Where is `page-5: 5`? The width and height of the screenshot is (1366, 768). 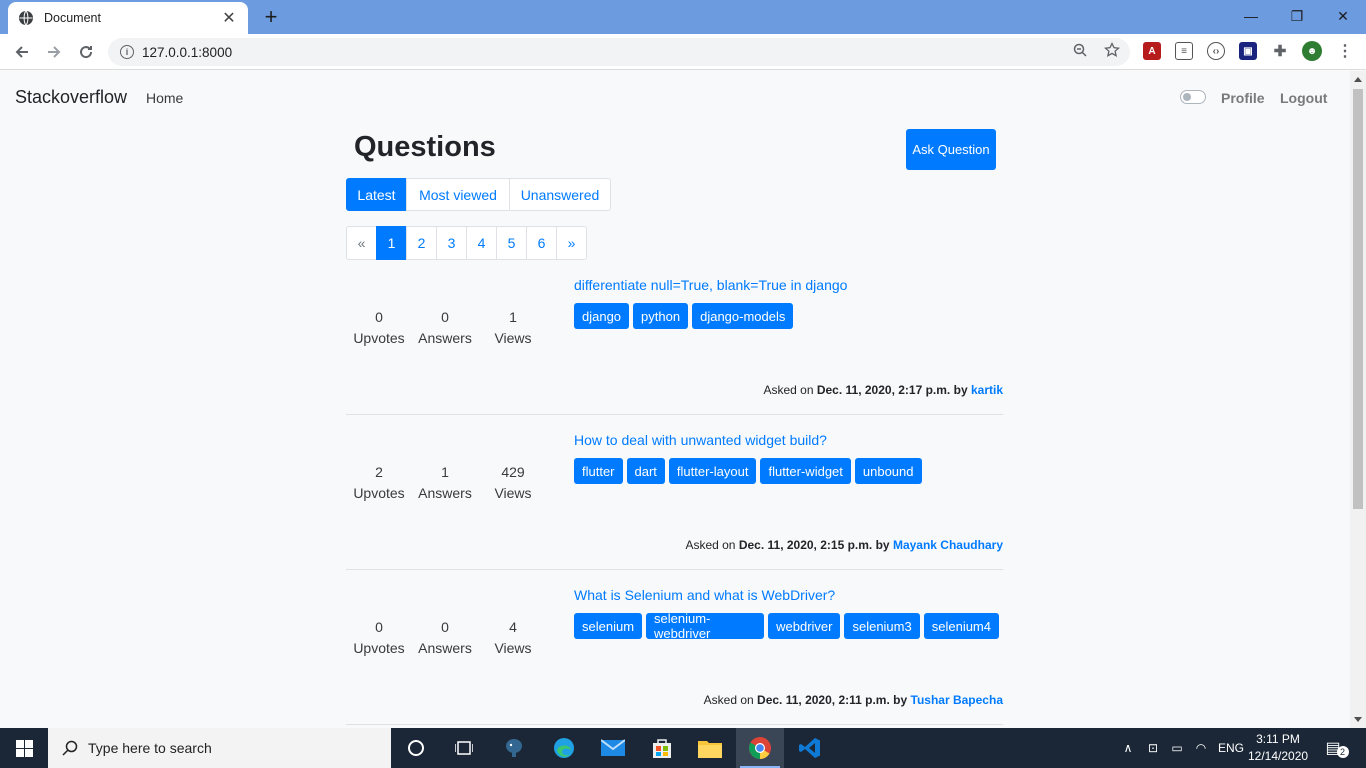
page-5: 5 is located at coordinates (511, 243).